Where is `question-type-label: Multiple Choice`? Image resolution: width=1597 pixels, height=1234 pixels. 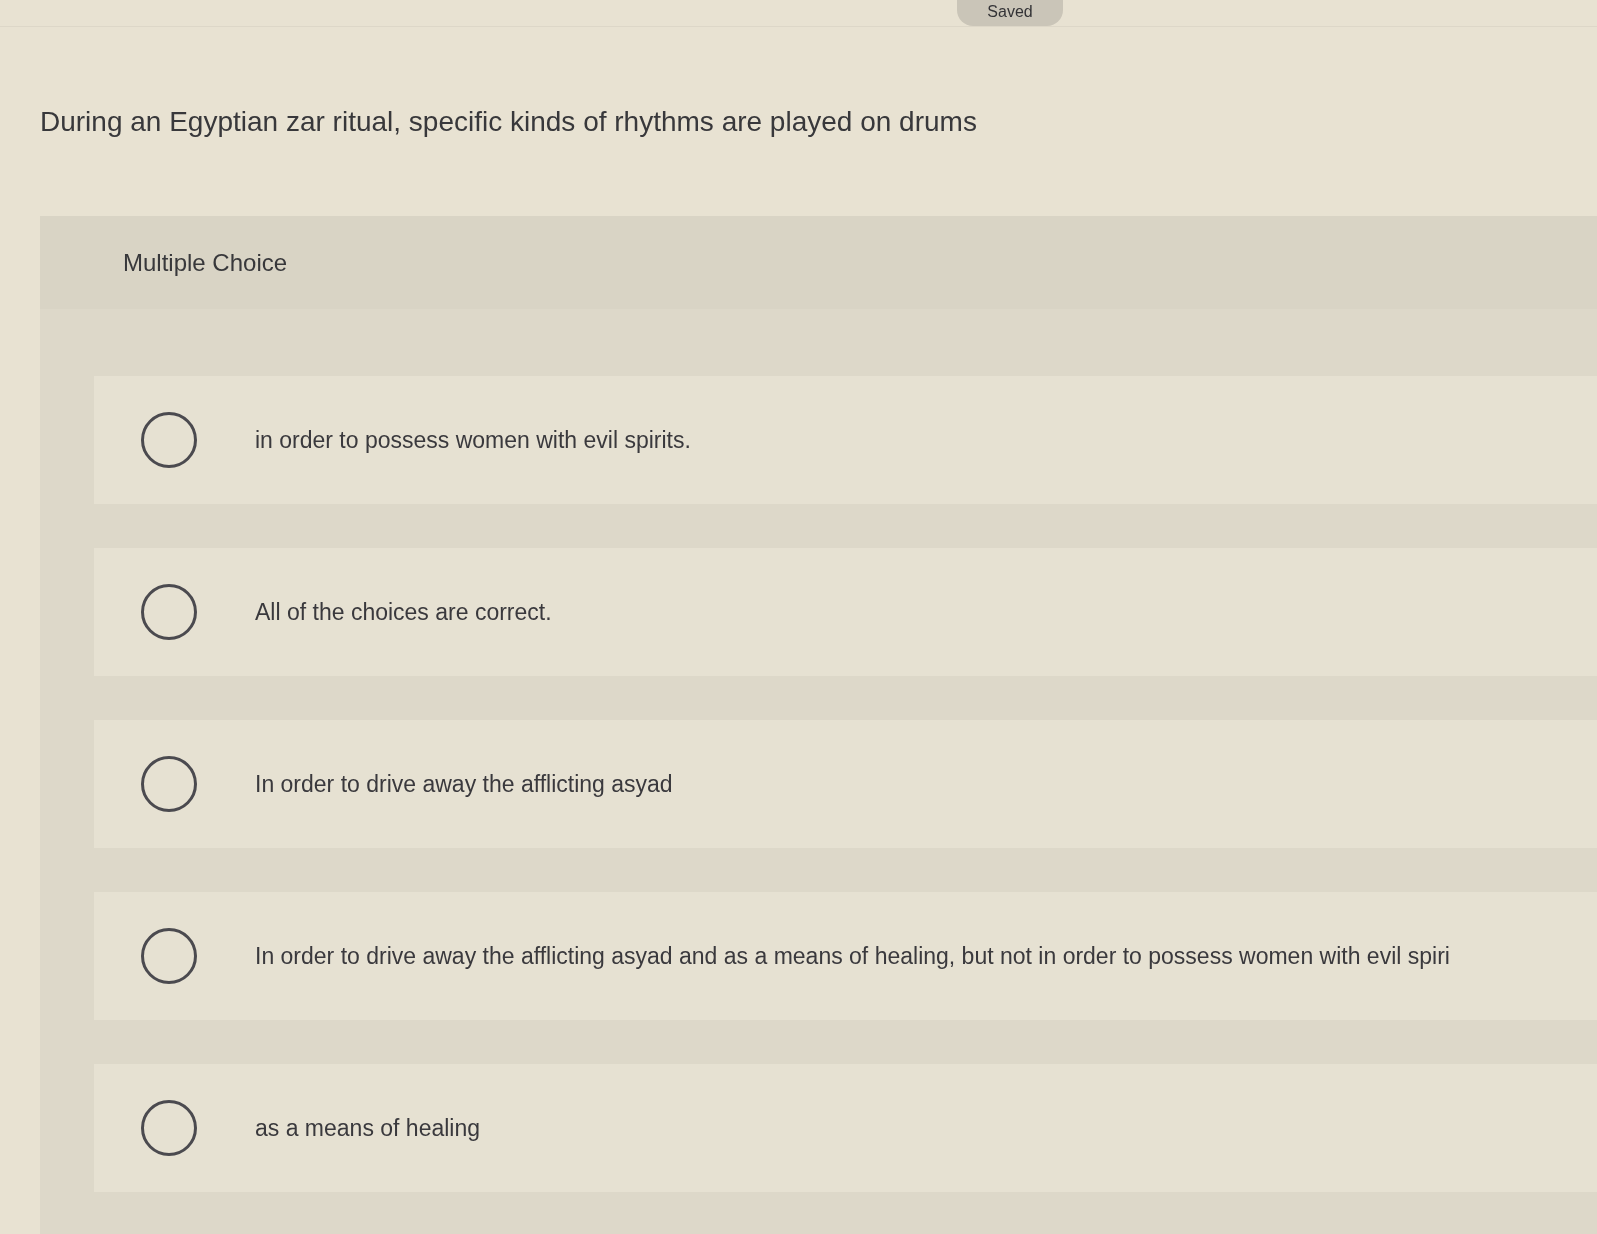 question-type-label: Multiple Choice is located at coordinates (205, 262).